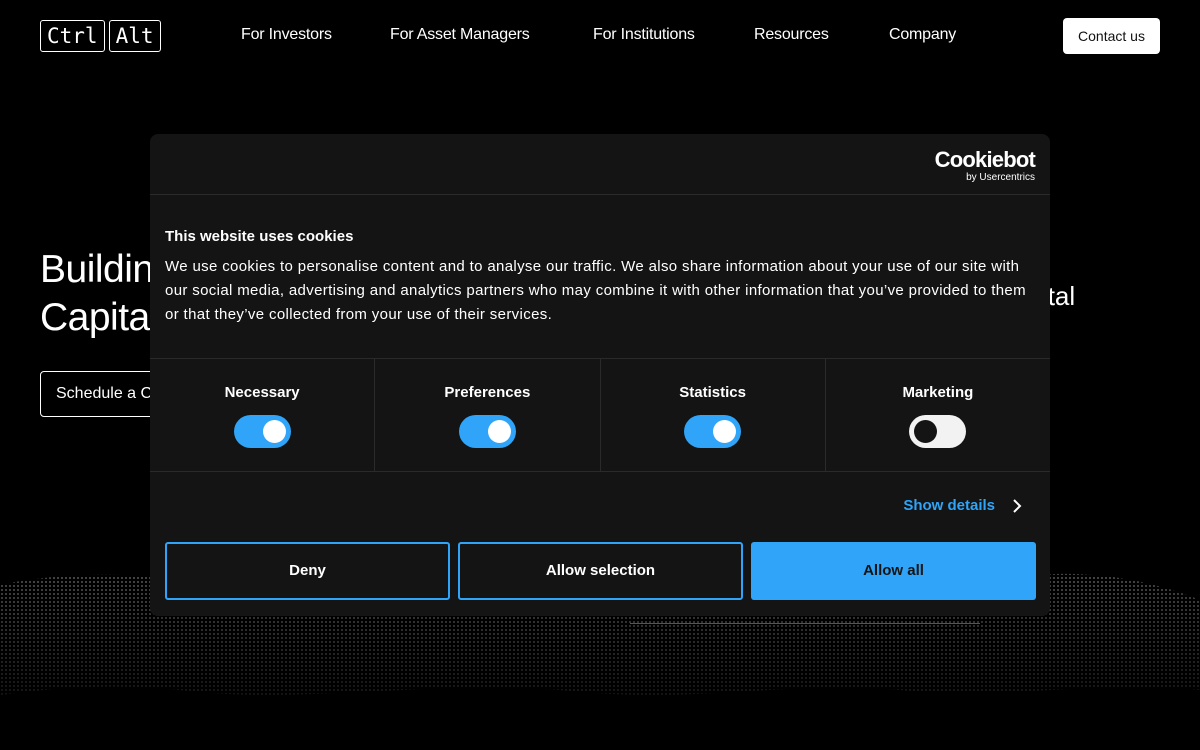 This screenshot has width=1200, height=750. I want to click on preferences-toggle, so click(487, 431).